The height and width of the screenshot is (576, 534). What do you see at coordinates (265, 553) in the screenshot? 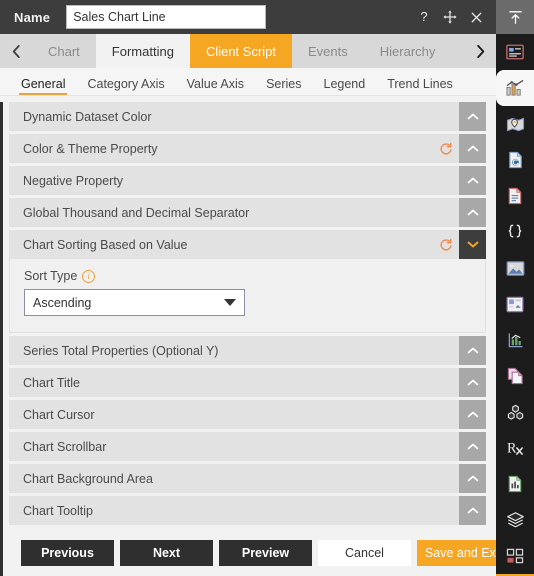
I see `preview-button: Preview` at bounding box center [265, 553].